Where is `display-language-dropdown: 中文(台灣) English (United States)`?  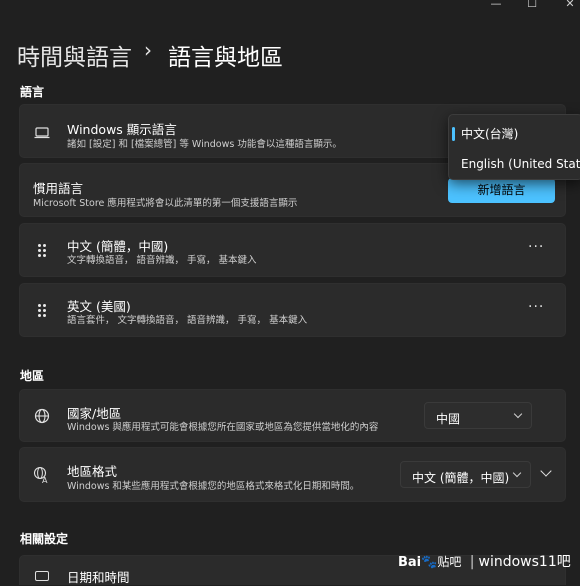
display-language-dropdown: 中文(台灣) English (United States) is located at coordinates (514, 147).